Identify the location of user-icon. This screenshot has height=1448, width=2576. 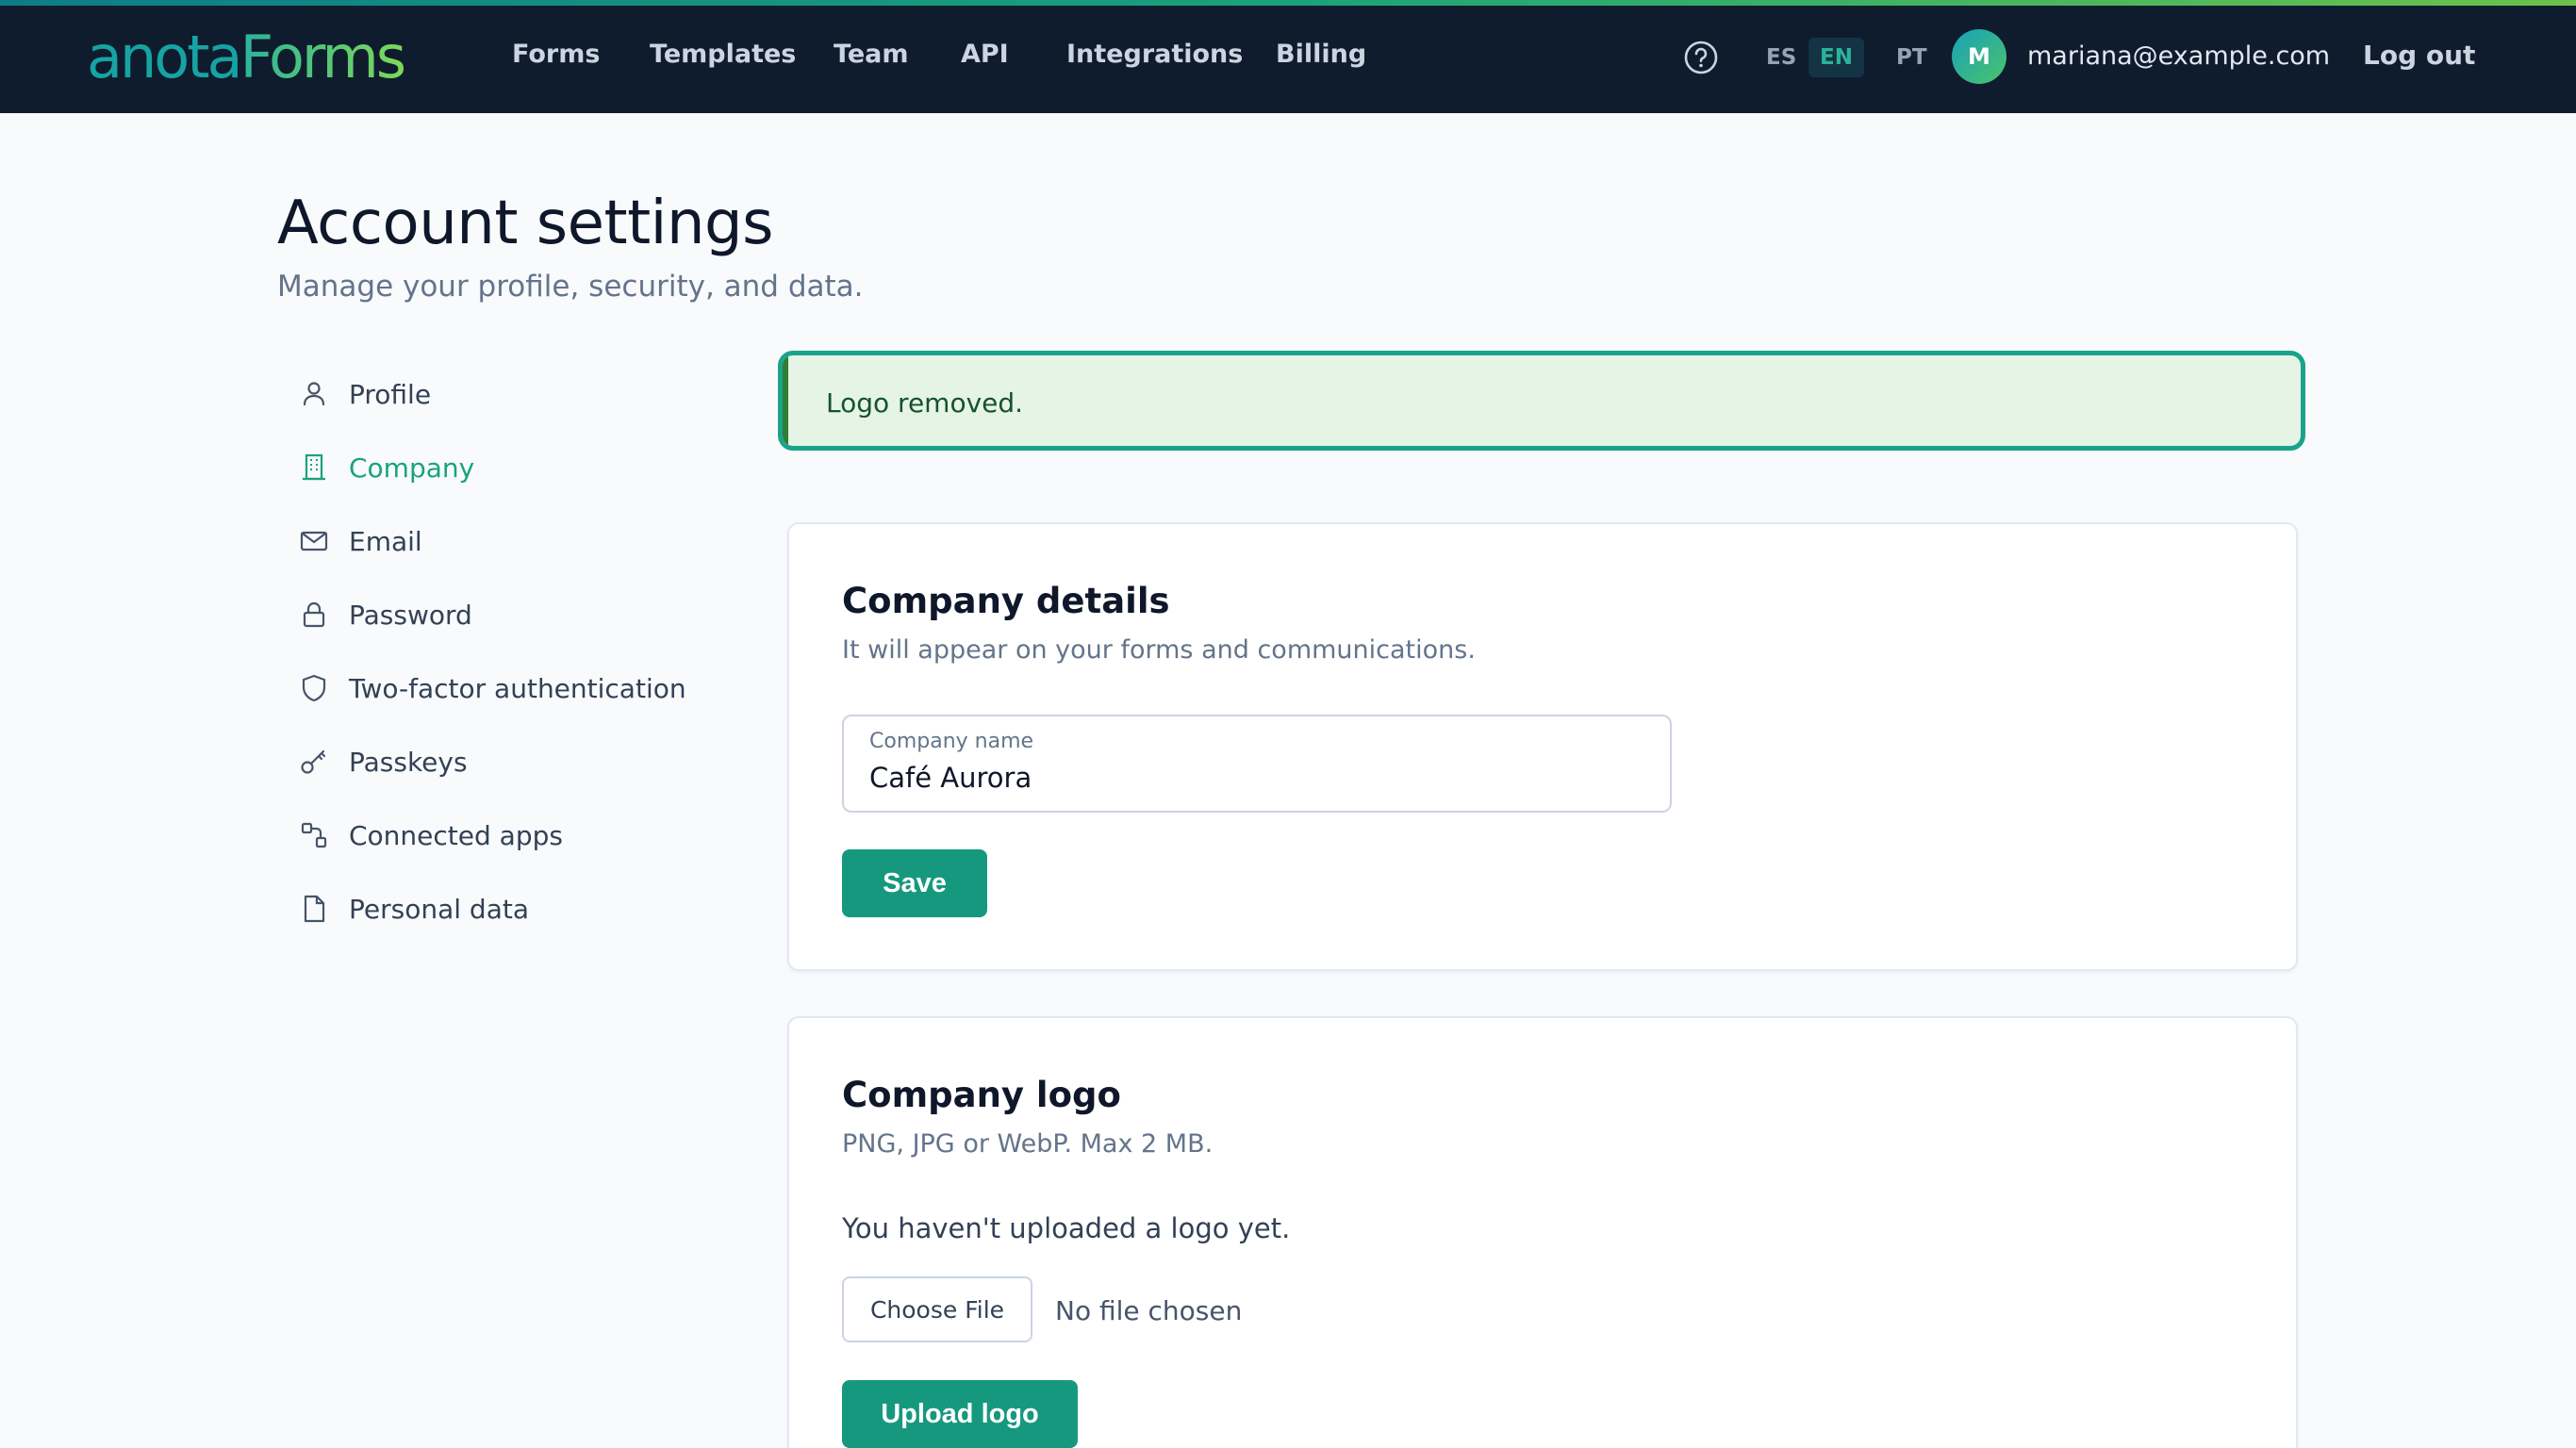
(314, 394).